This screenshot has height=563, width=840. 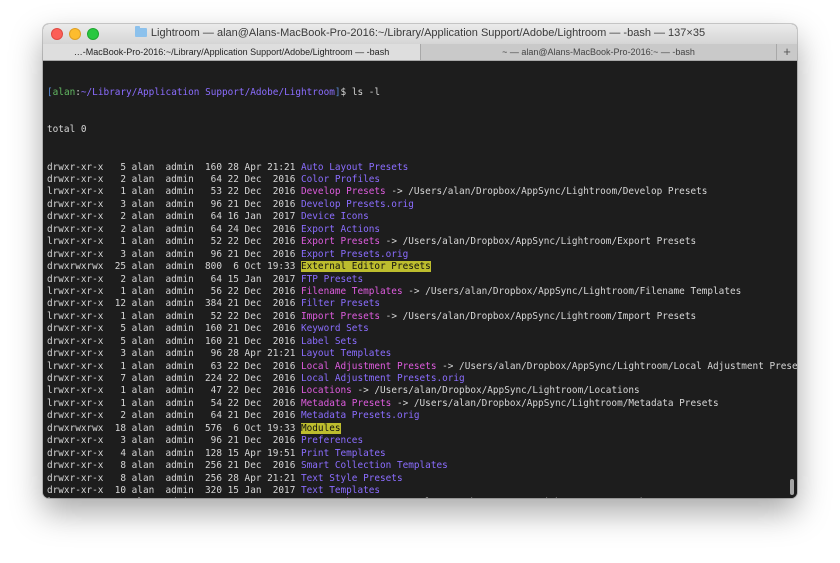 I want to click on entry-meta: drwxr-xr-x 10 alan admin 320 15 Jan 2017, so click(x=174, y=490).